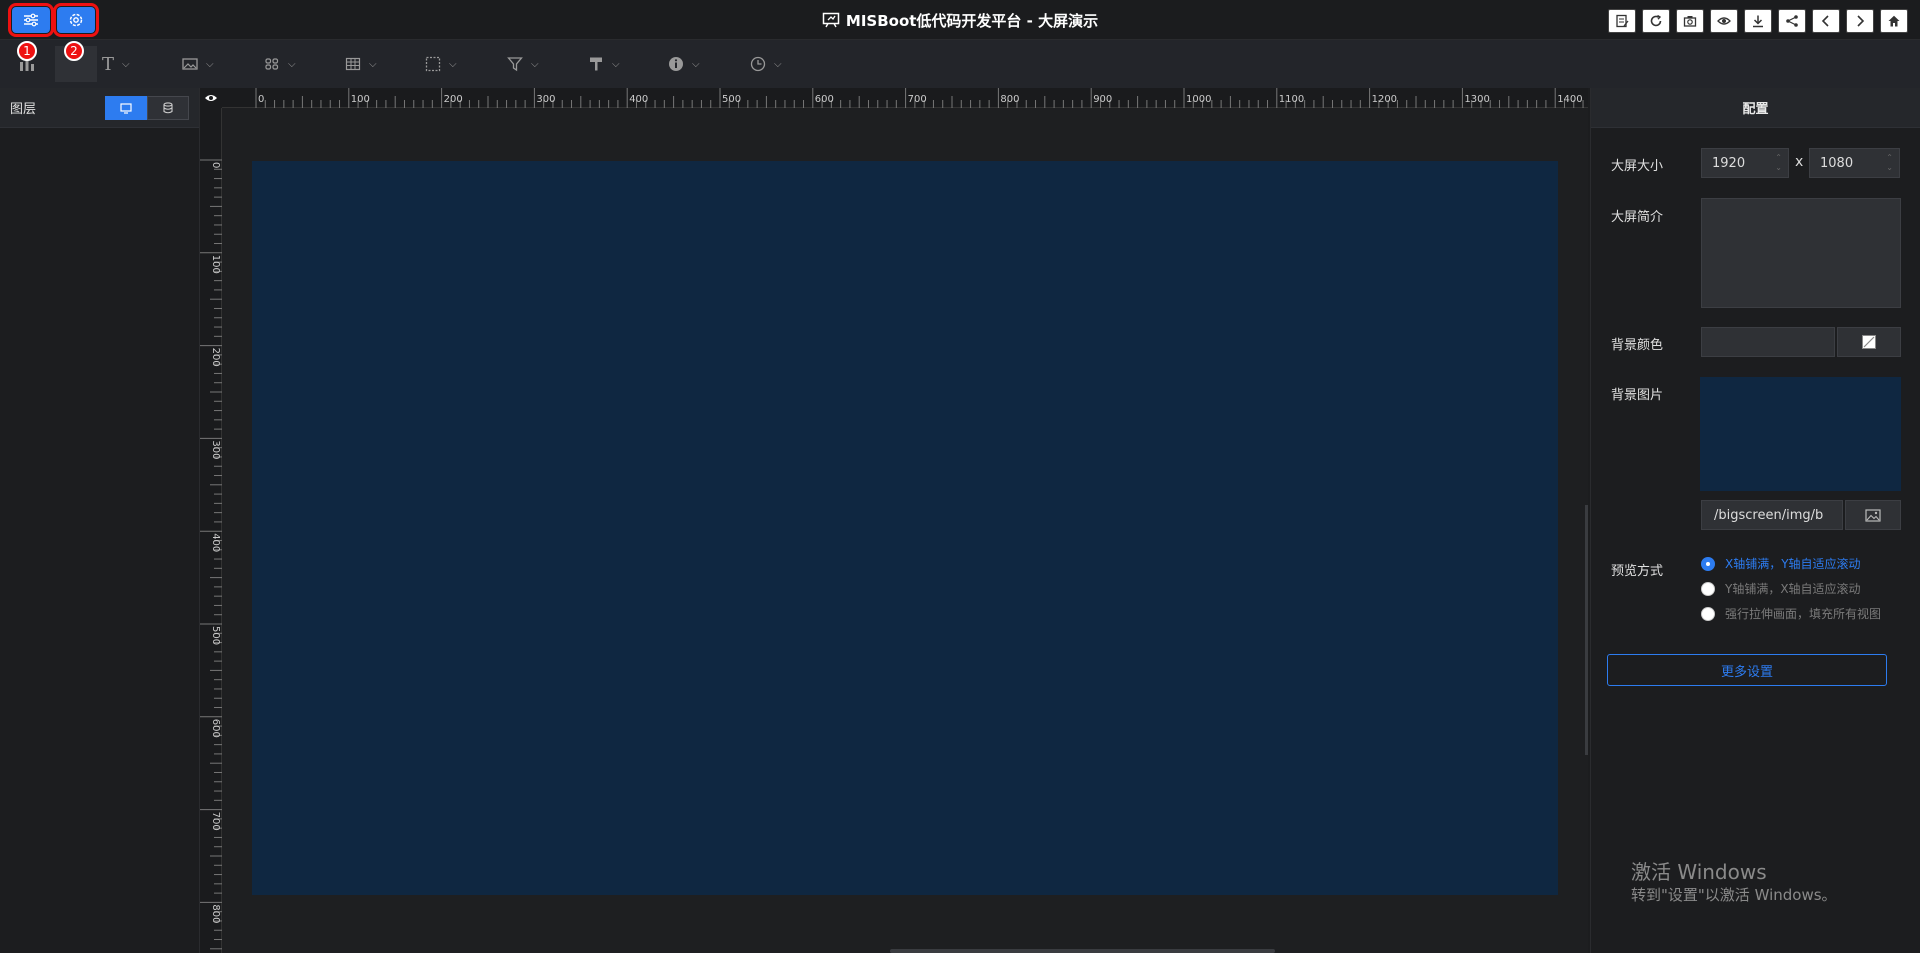  I want to click on image-menu: ⌵, so click(198, 64).